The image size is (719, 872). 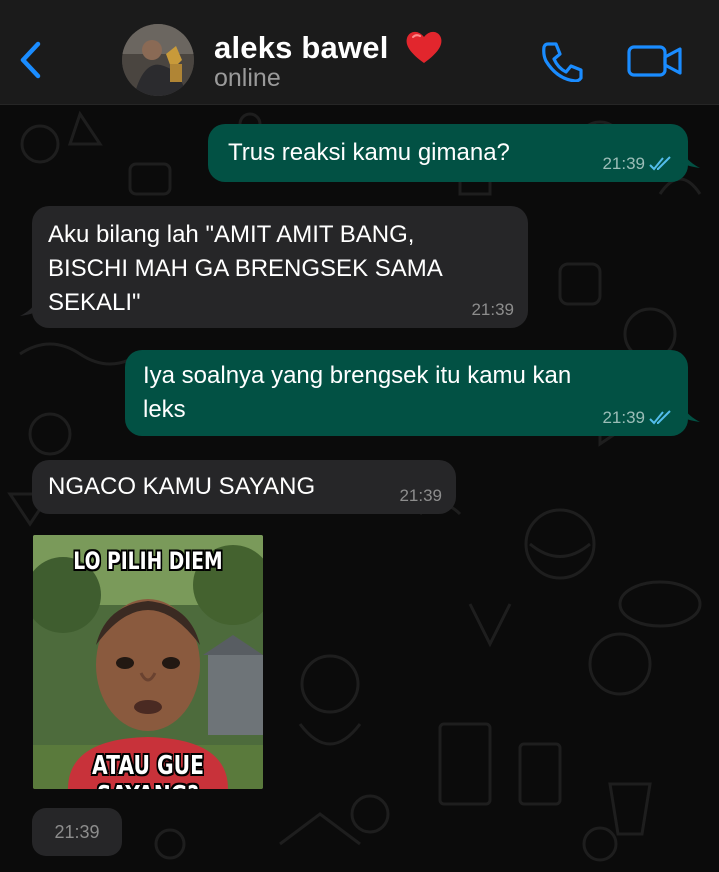 I want to click on message-line: Iya soalnya yang brengsek itu kamu kan, so click(x=357, y=375).